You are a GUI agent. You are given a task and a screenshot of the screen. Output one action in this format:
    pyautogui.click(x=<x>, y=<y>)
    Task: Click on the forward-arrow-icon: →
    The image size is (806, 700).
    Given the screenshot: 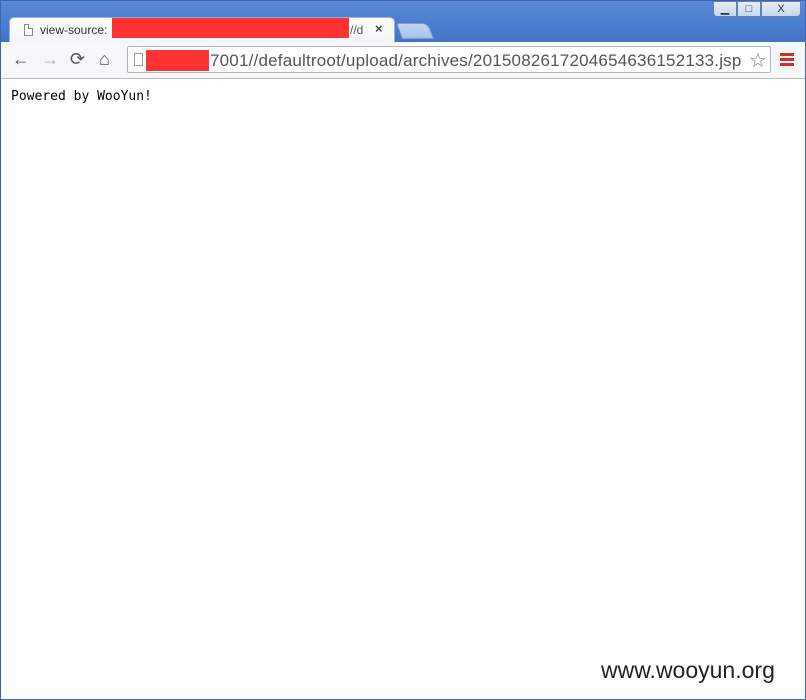 What is the action you would take?
    pyautogui.click(x=50, y=59)
    